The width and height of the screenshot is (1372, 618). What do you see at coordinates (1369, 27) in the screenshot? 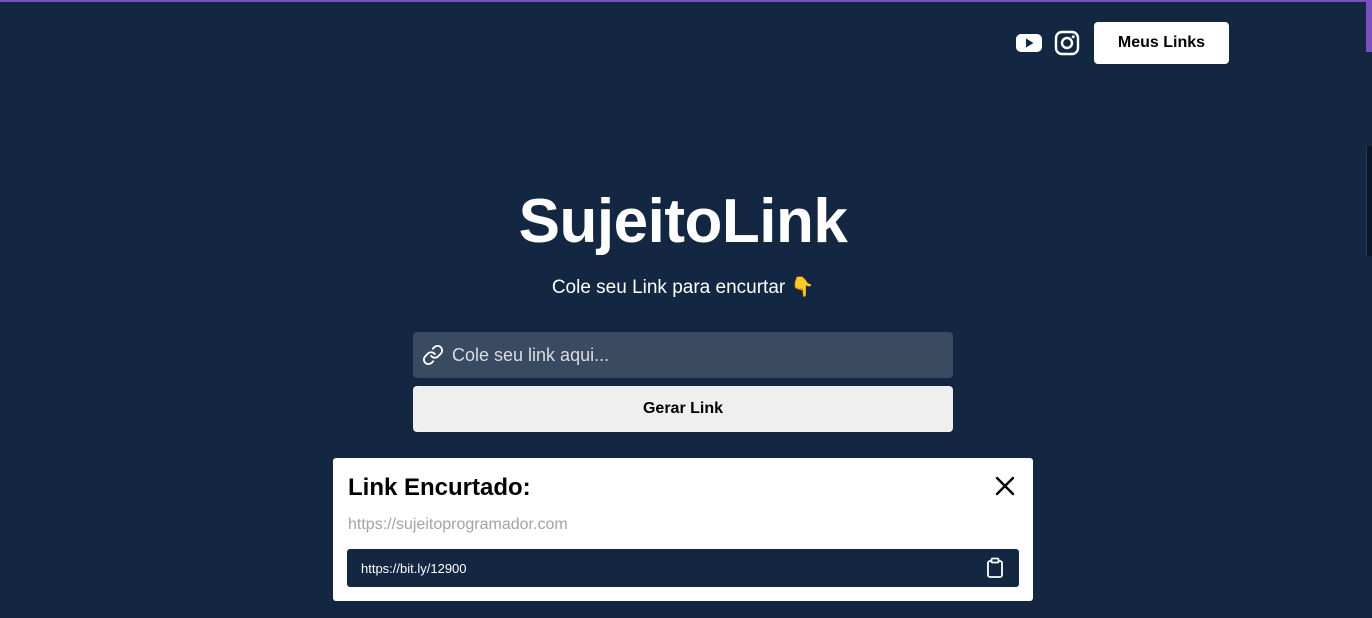
I see `window-edge-accent` at bounding box center [1369, 27].